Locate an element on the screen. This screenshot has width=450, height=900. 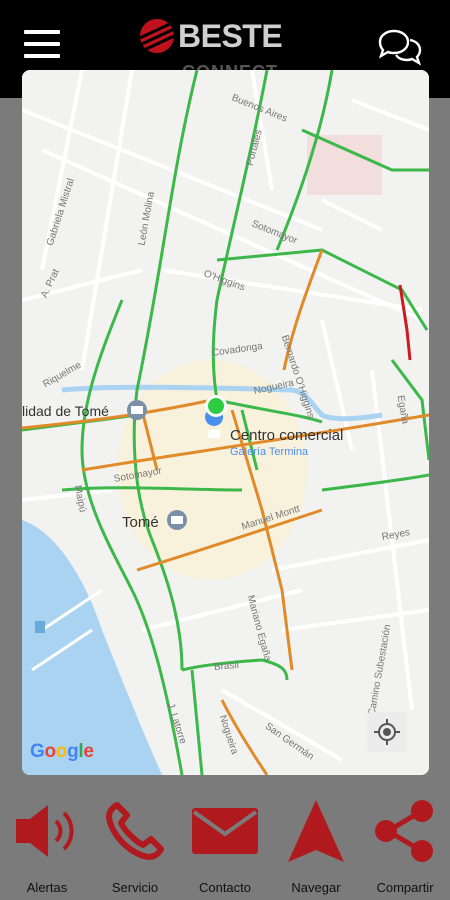
alerts-button: Alertas is located at coordinates (47, 846).